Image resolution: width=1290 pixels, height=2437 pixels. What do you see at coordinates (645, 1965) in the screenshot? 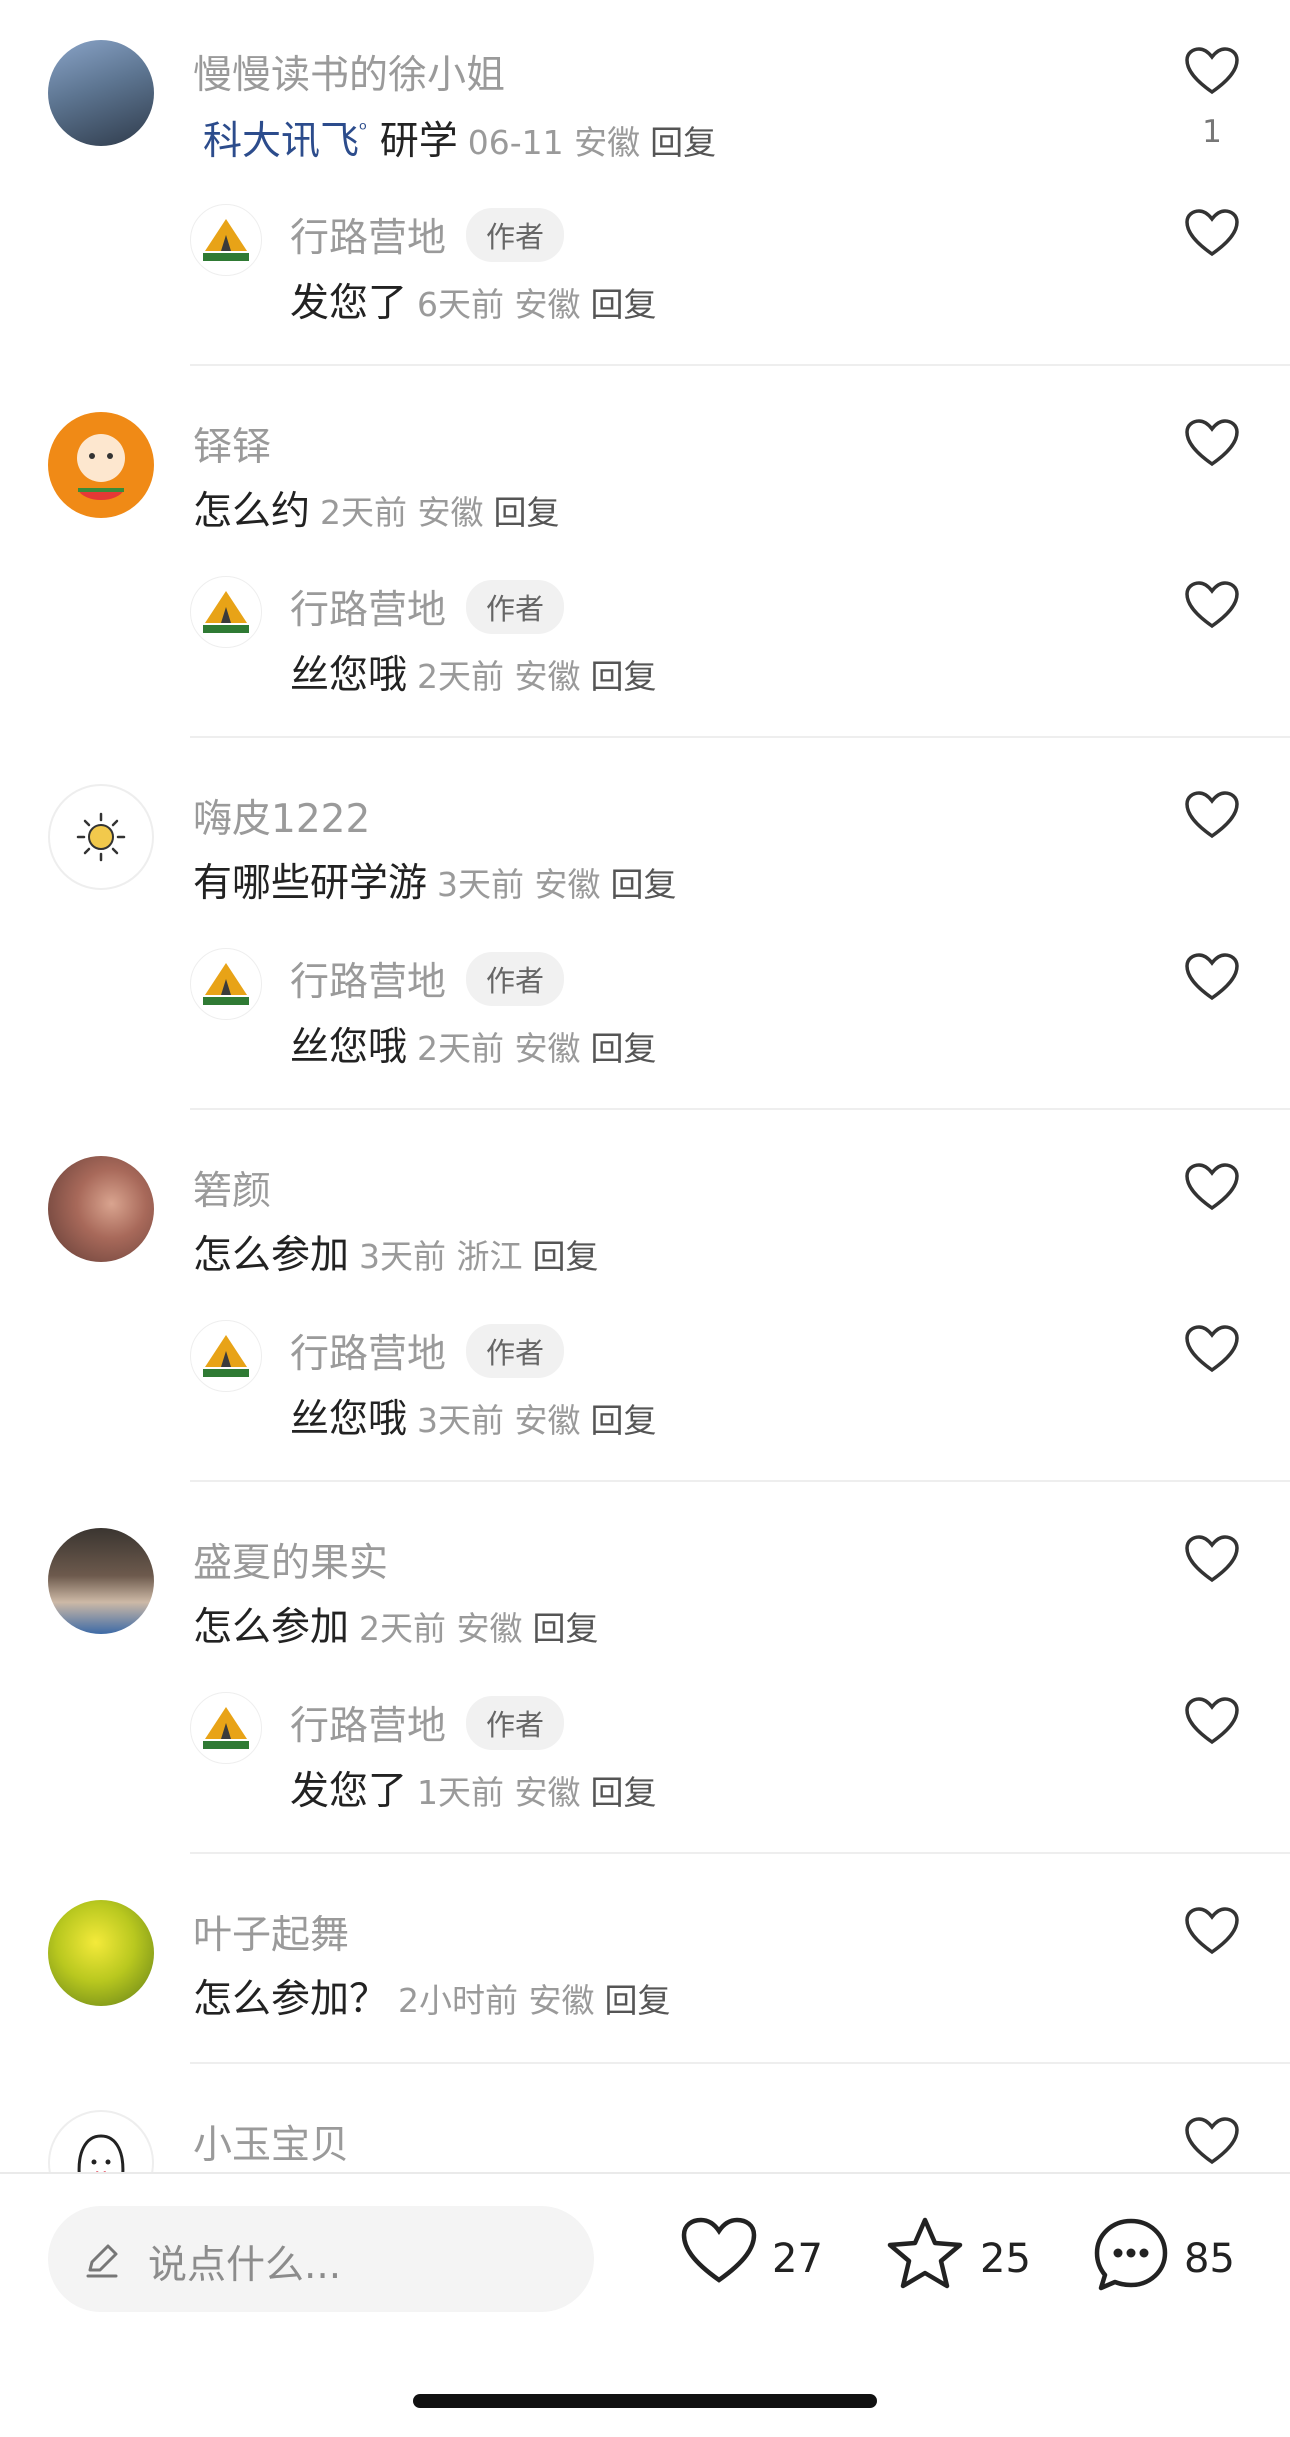
I see `comment-item: 叶子起舞 怎么参加？ 2小时前 安徽 回复` at bounding box center [645, 1965].